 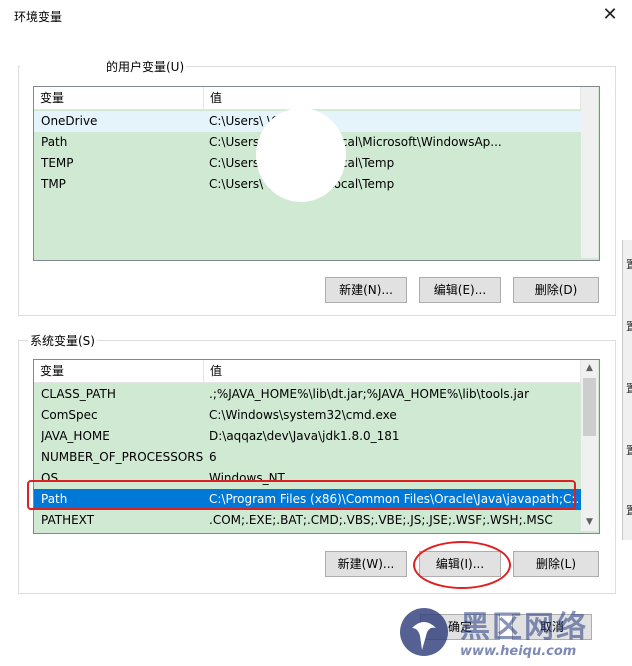 What do you see at coordinates (38, 17) in the screenshot?
I see `window-title: 环境变量` at bounding box center [38, 17].